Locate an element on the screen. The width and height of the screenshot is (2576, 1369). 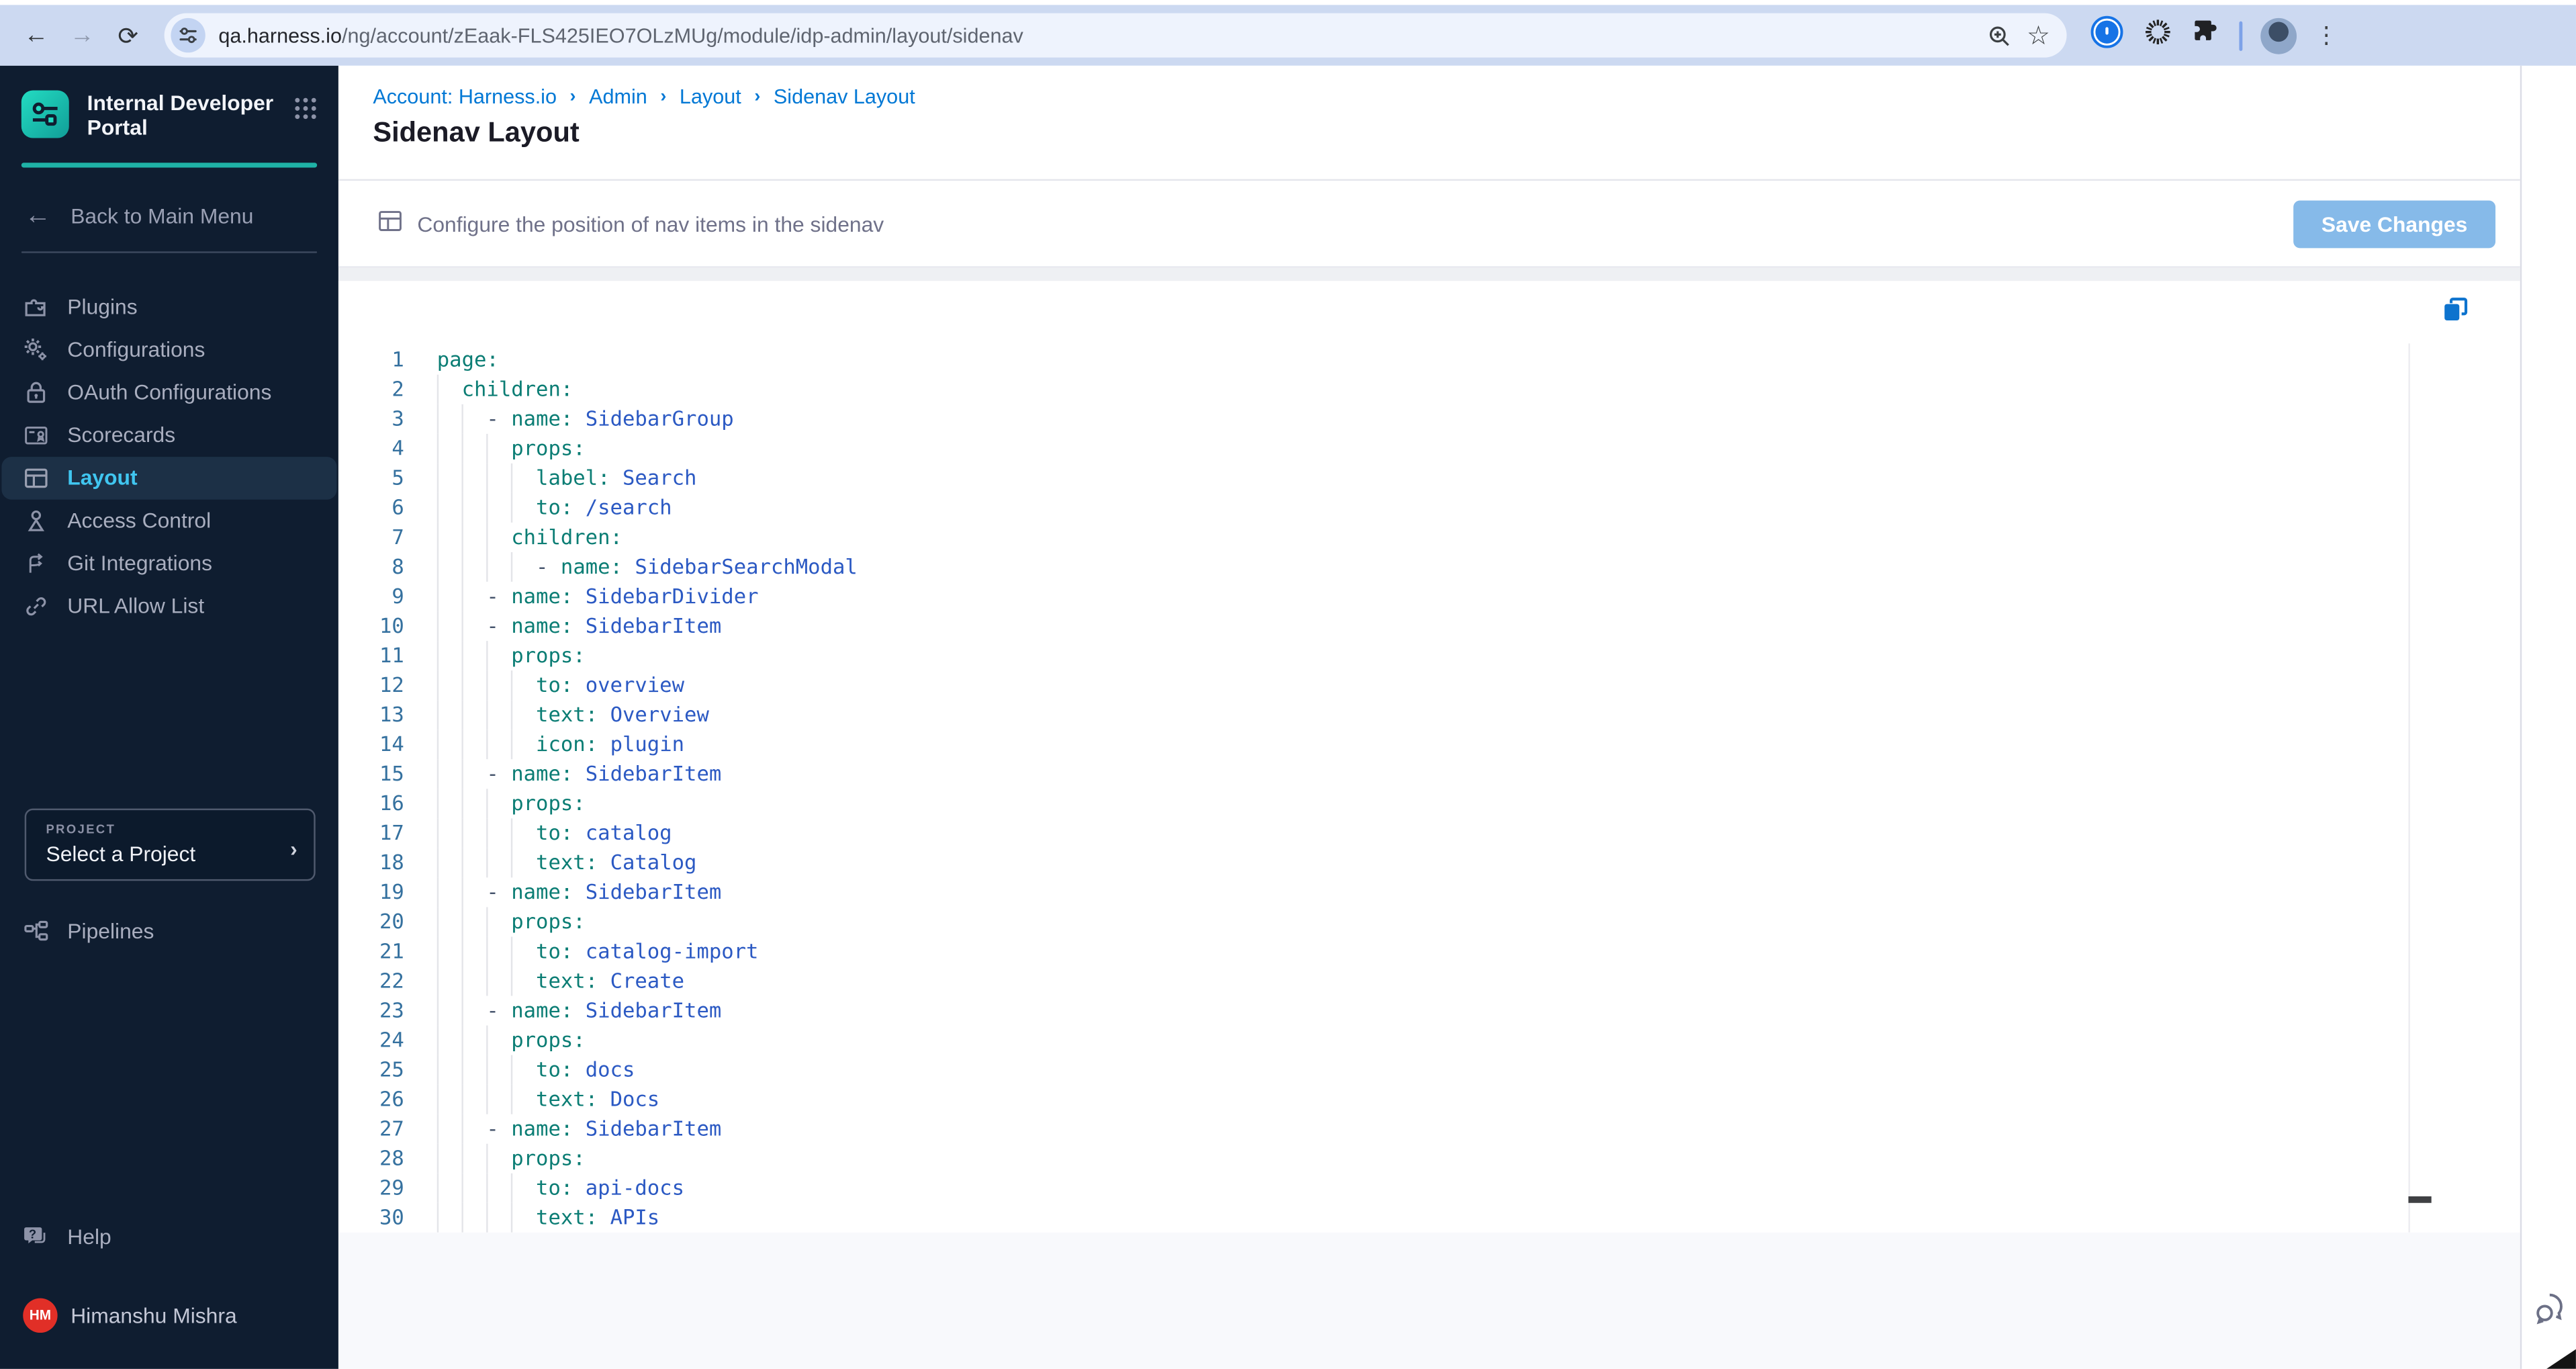
site-info-tune-icon is located at coordinates (188, 35).